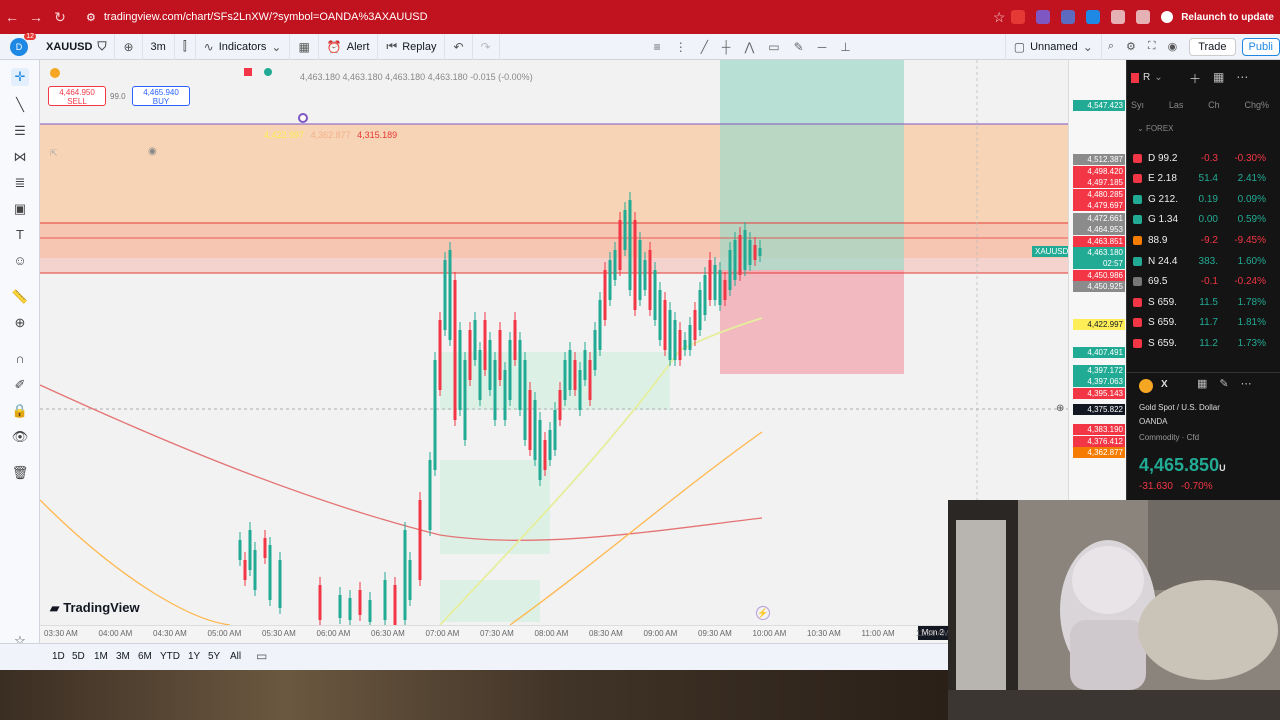 The height and width of the screenshot is (720, 1280). What do you see at coordinates (58, 656) in the screenshot?
I see `range-button-1d: 1D` at bounding box center [58, 656].